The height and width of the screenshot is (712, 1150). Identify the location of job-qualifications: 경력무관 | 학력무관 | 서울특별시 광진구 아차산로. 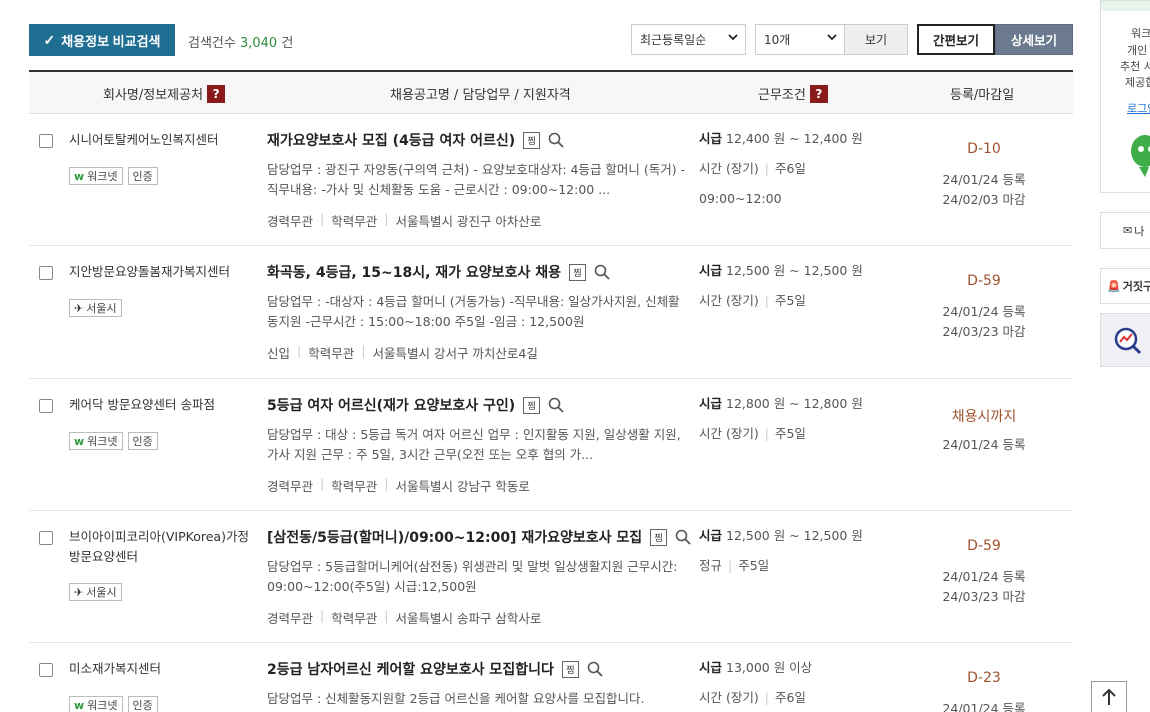
(404, 220).